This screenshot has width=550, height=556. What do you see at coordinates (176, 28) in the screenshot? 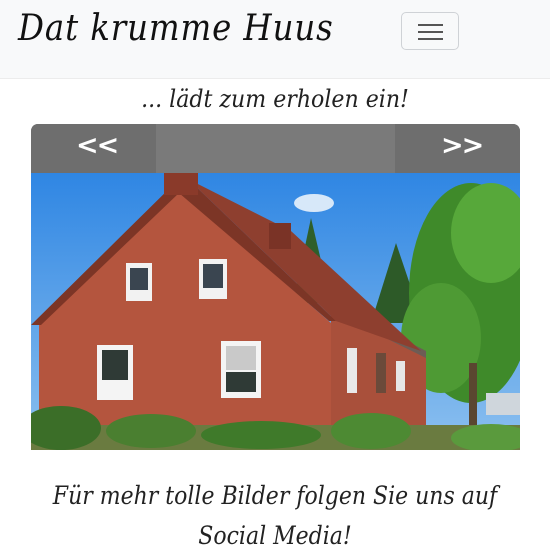
I see `brand-title: Dat krumme Huus` at bounding box center [176, 28].